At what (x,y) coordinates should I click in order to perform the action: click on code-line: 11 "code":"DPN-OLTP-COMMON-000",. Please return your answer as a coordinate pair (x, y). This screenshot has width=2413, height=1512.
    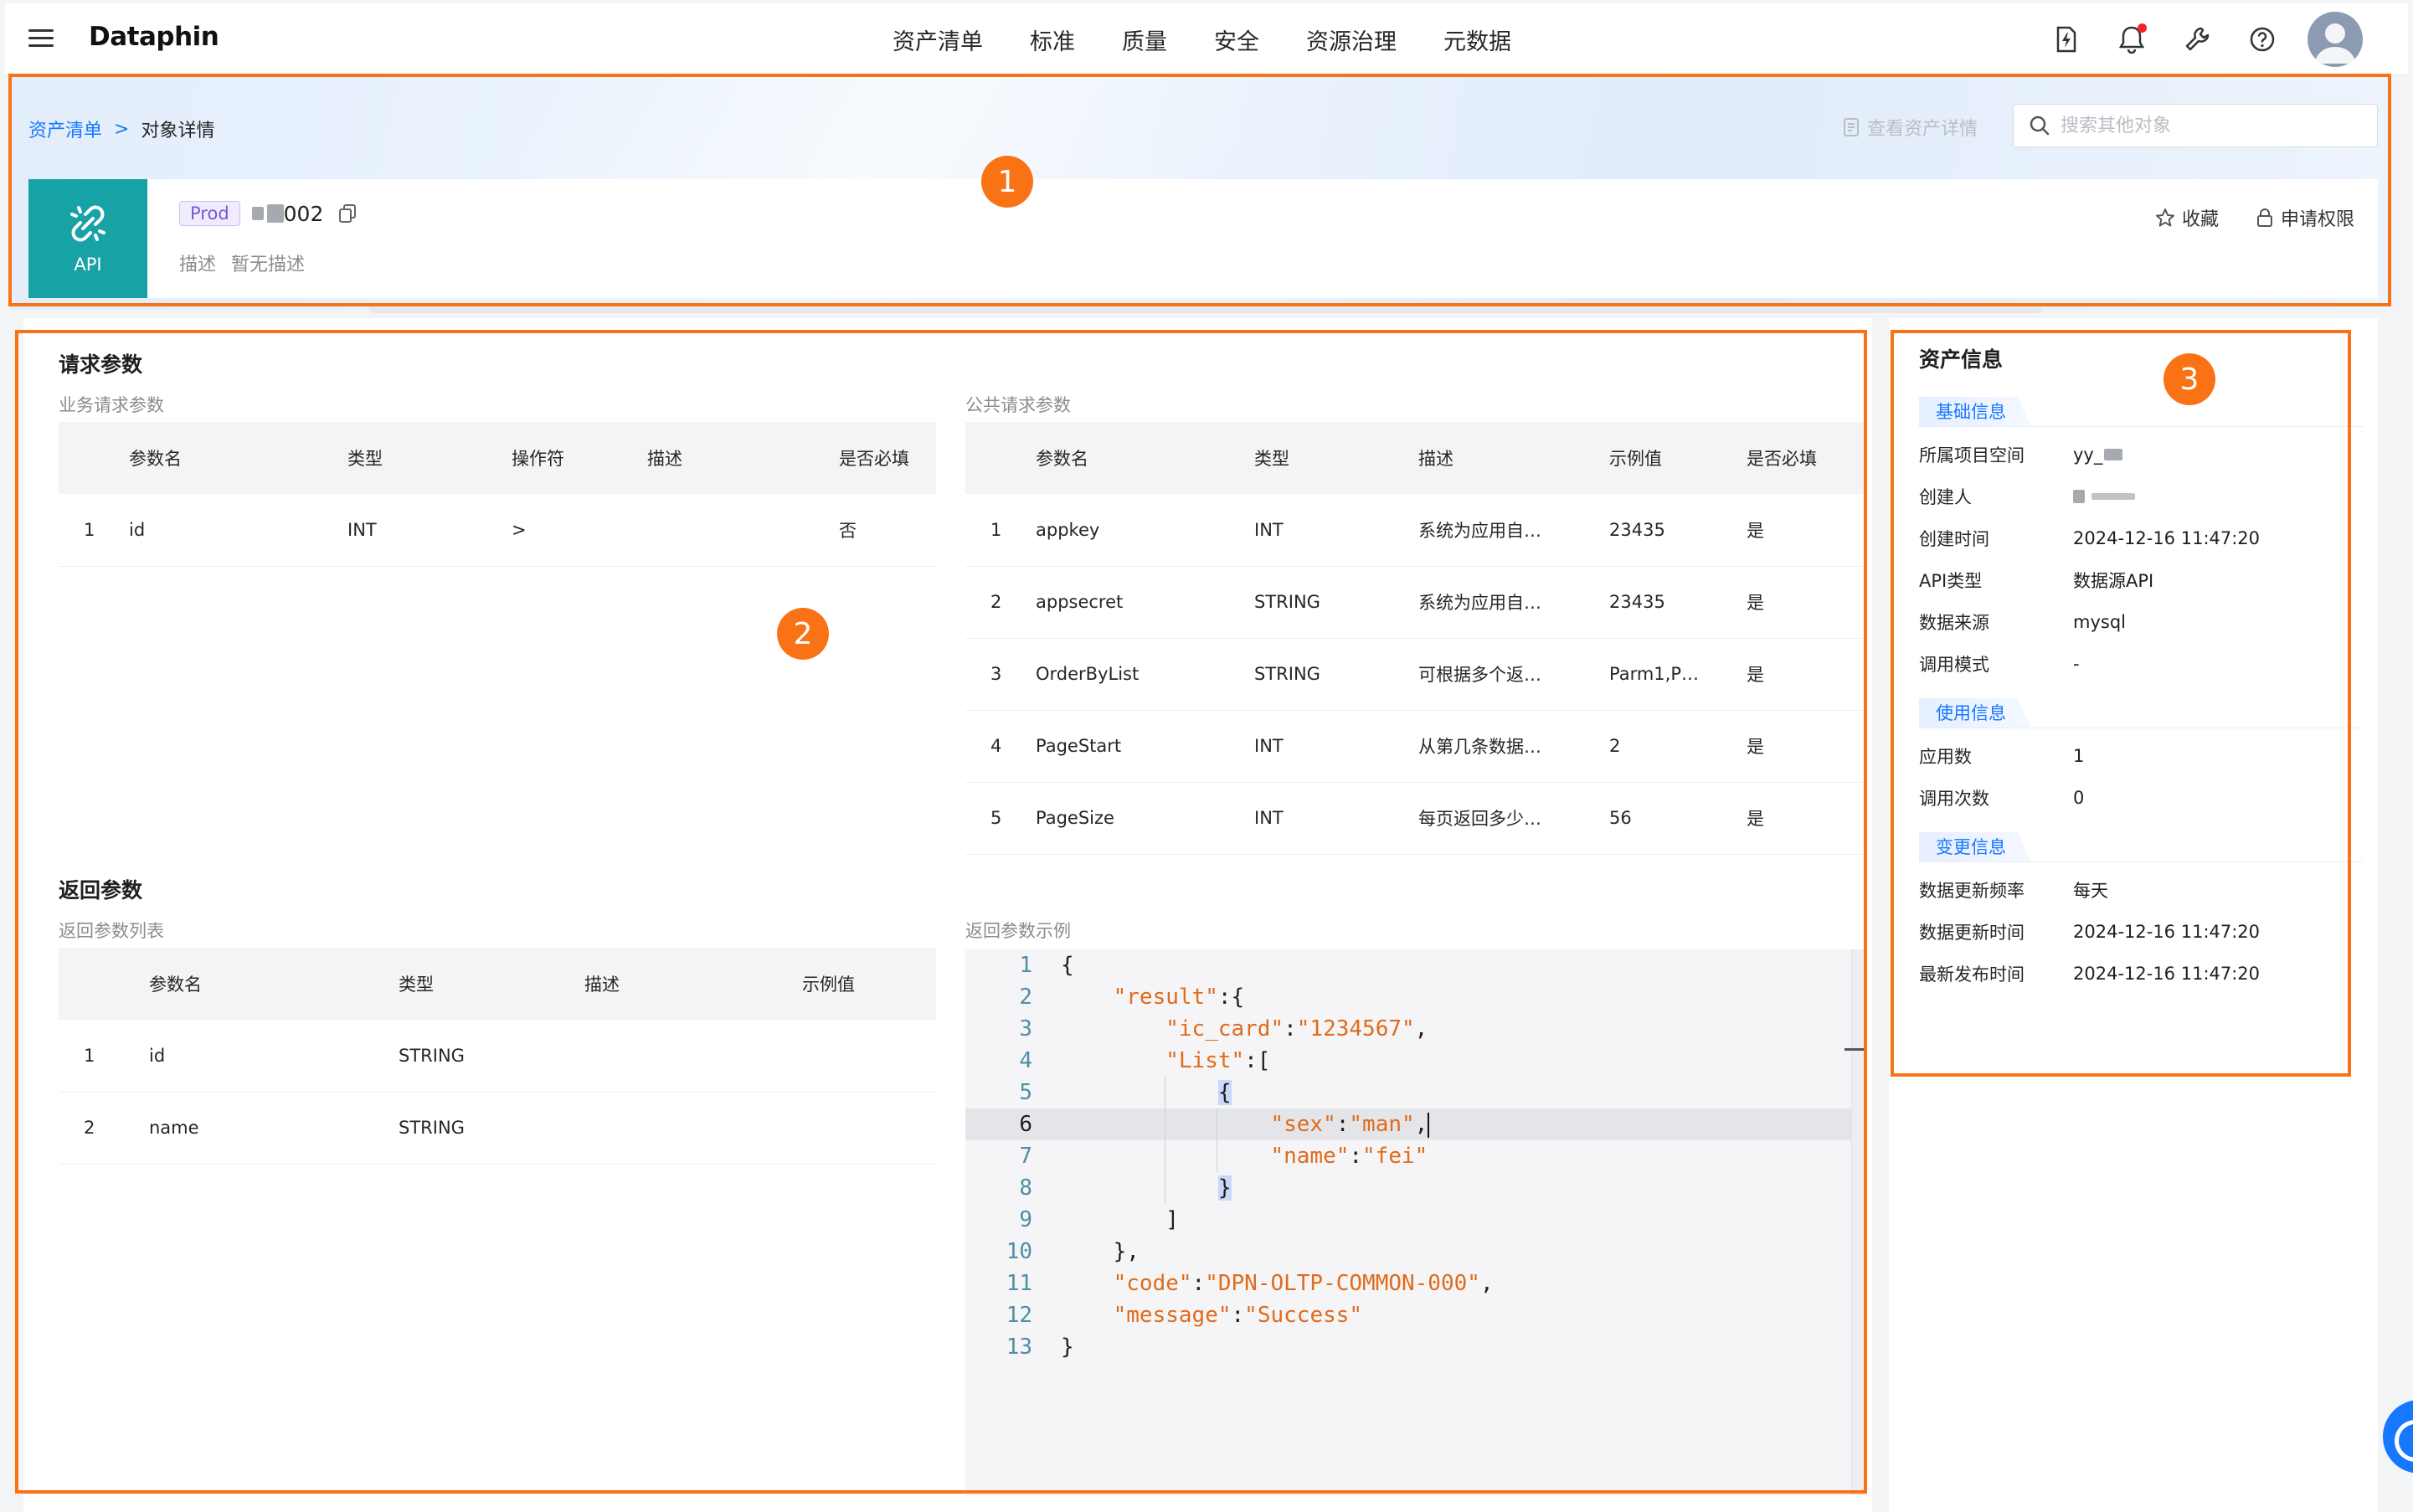
    Looking at the image, I should click on (1250, 1283).